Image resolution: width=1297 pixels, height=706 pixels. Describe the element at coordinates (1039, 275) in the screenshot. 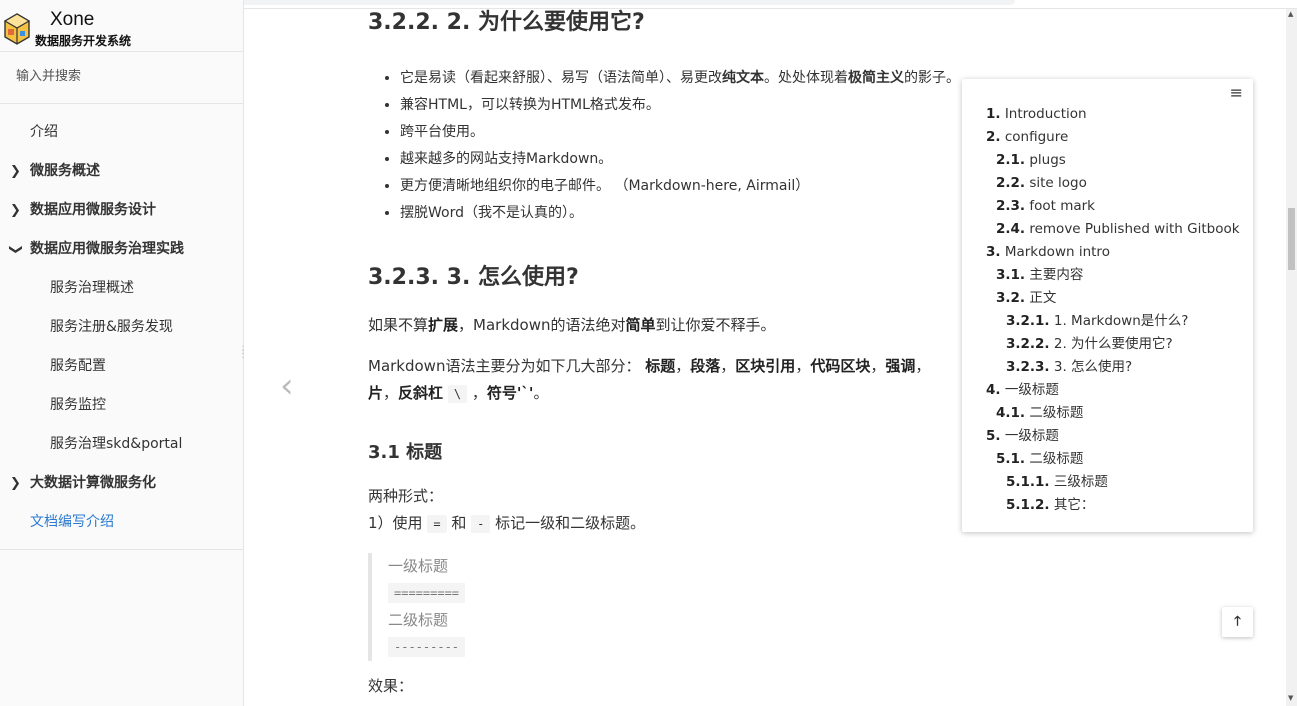

I see `toc-item: 3.1. 主要内容` at that location.